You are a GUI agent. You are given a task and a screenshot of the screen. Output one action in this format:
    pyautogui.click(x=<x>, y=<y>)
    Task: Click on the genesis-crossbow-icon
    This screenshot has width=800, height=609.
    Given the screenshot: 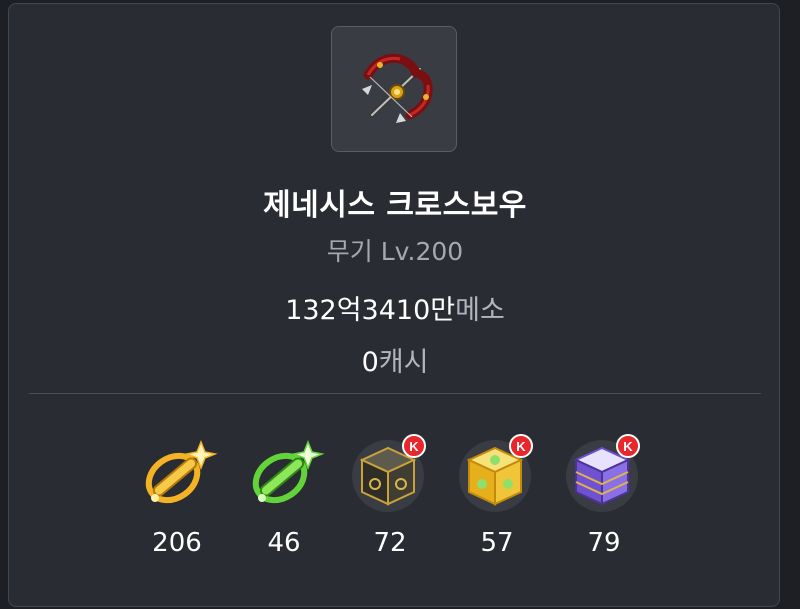 What is the action you would take?
    pyautogui.click(x=397, y=88)
    